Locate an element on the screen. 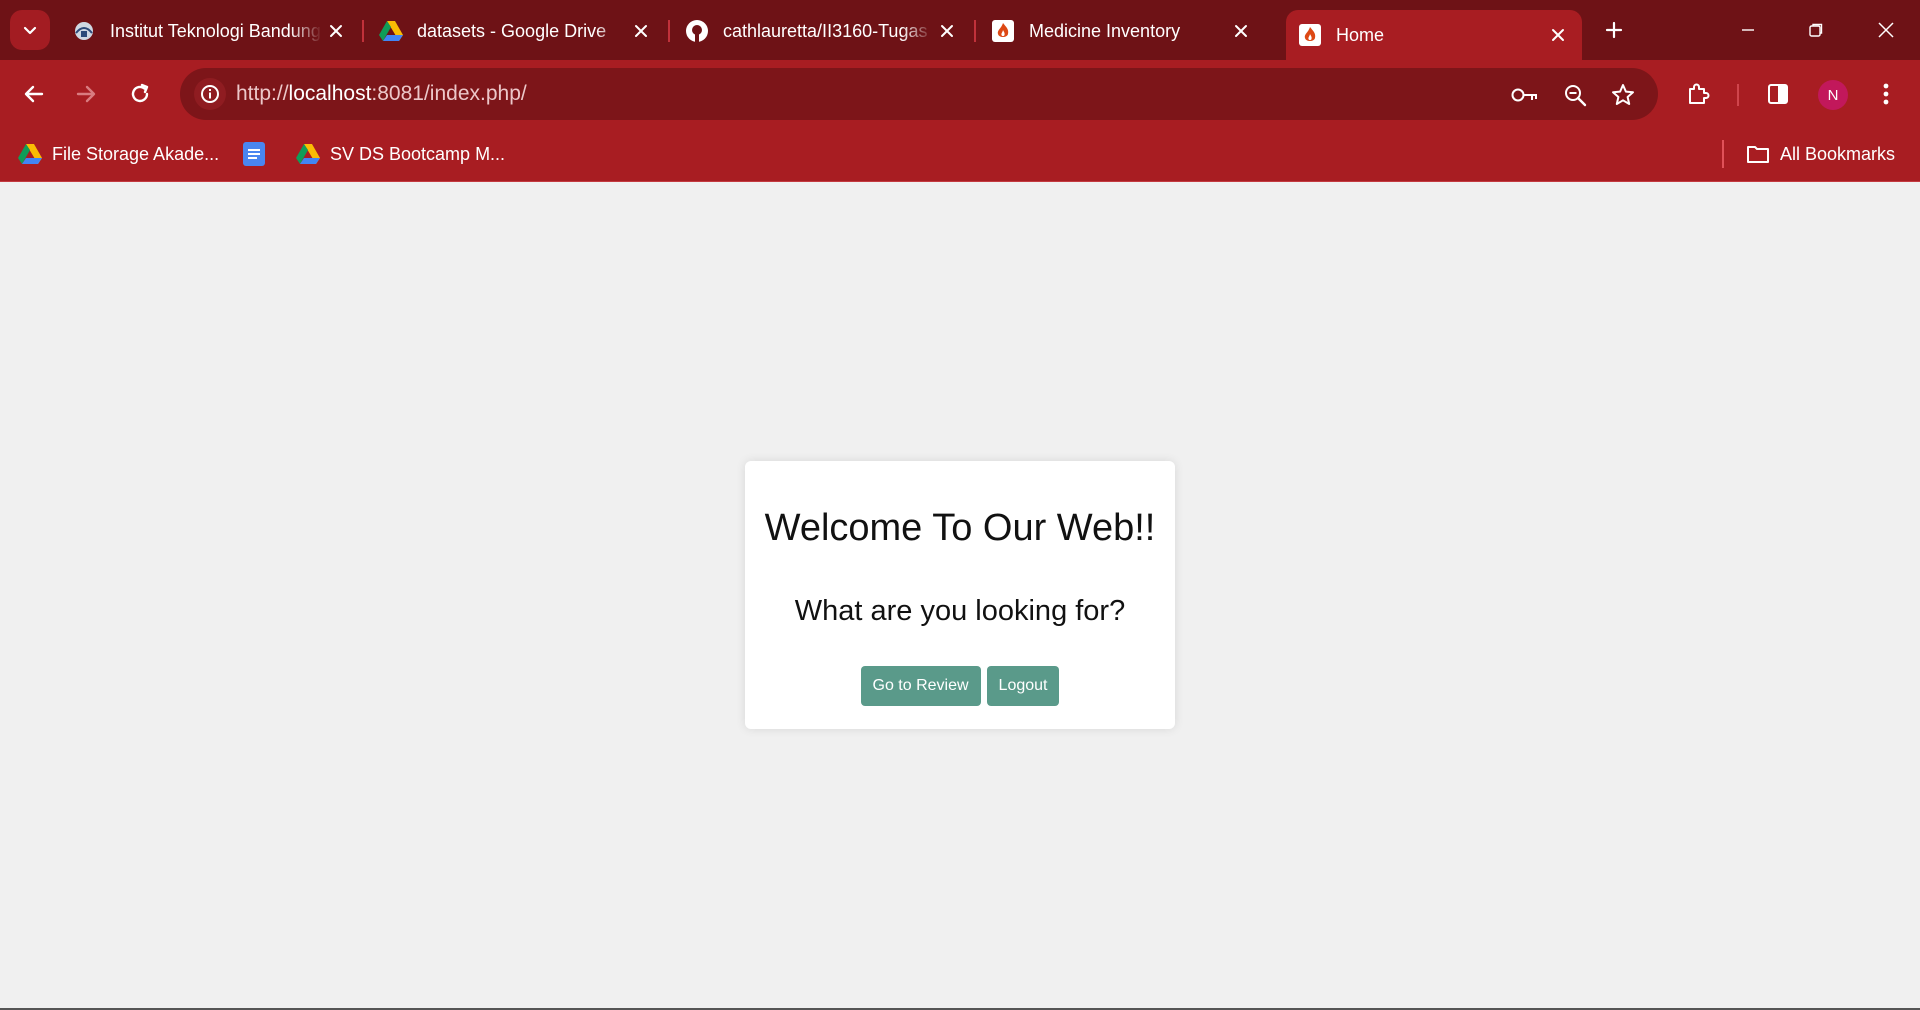 Image resolution: width=1920 pixels, height=1010 pixels. plus-icon is located at coordinates (1614, 30).